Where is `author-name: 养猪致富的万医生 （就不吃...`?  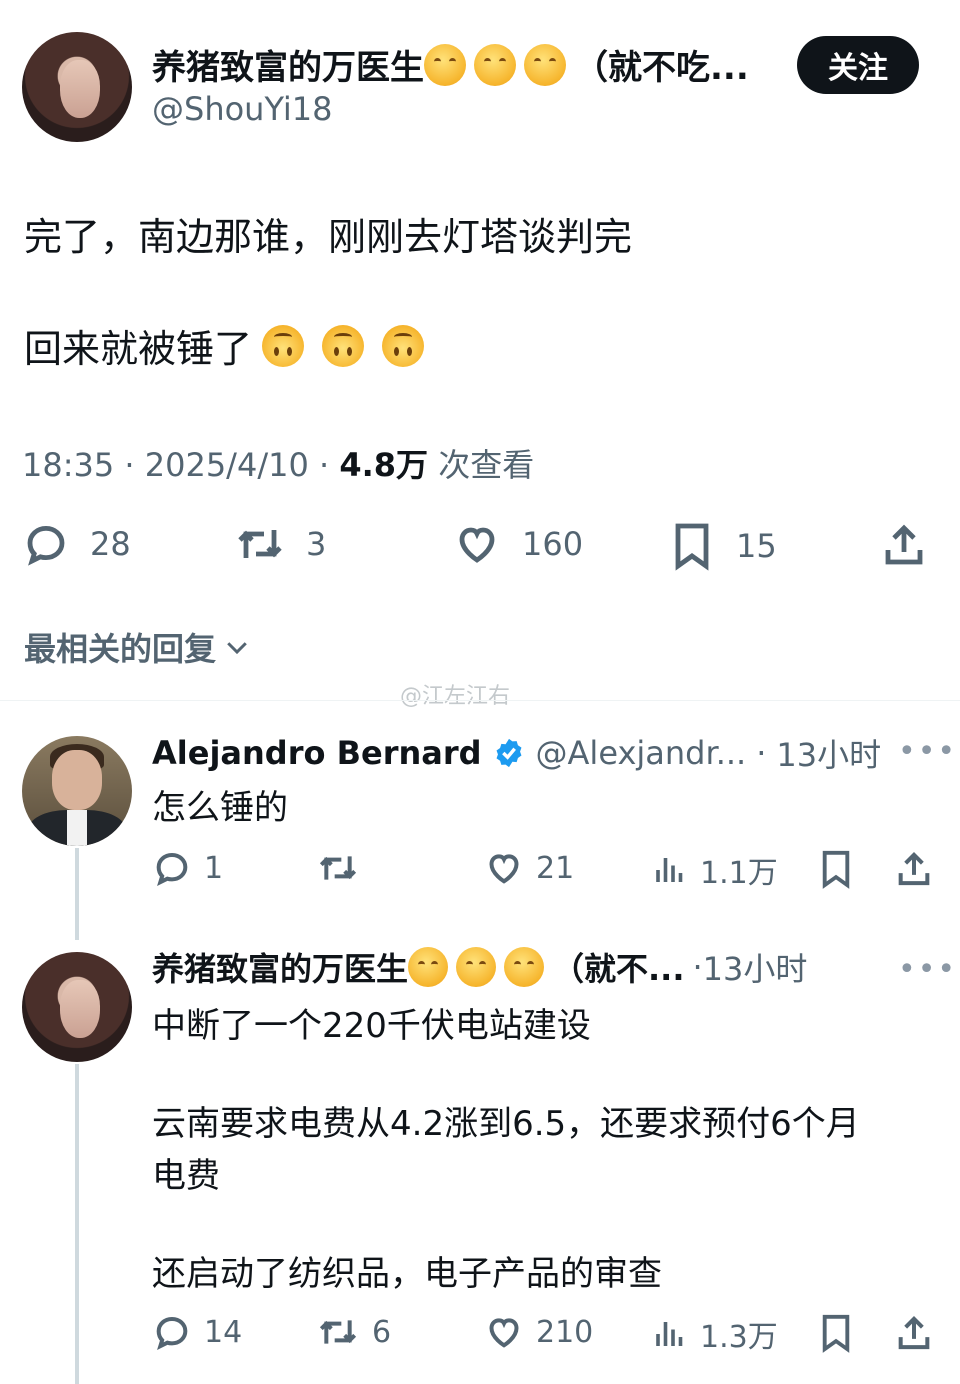 author-name: 养猪致富的万医生 （就不吃... is located at coordinates (450, 64).